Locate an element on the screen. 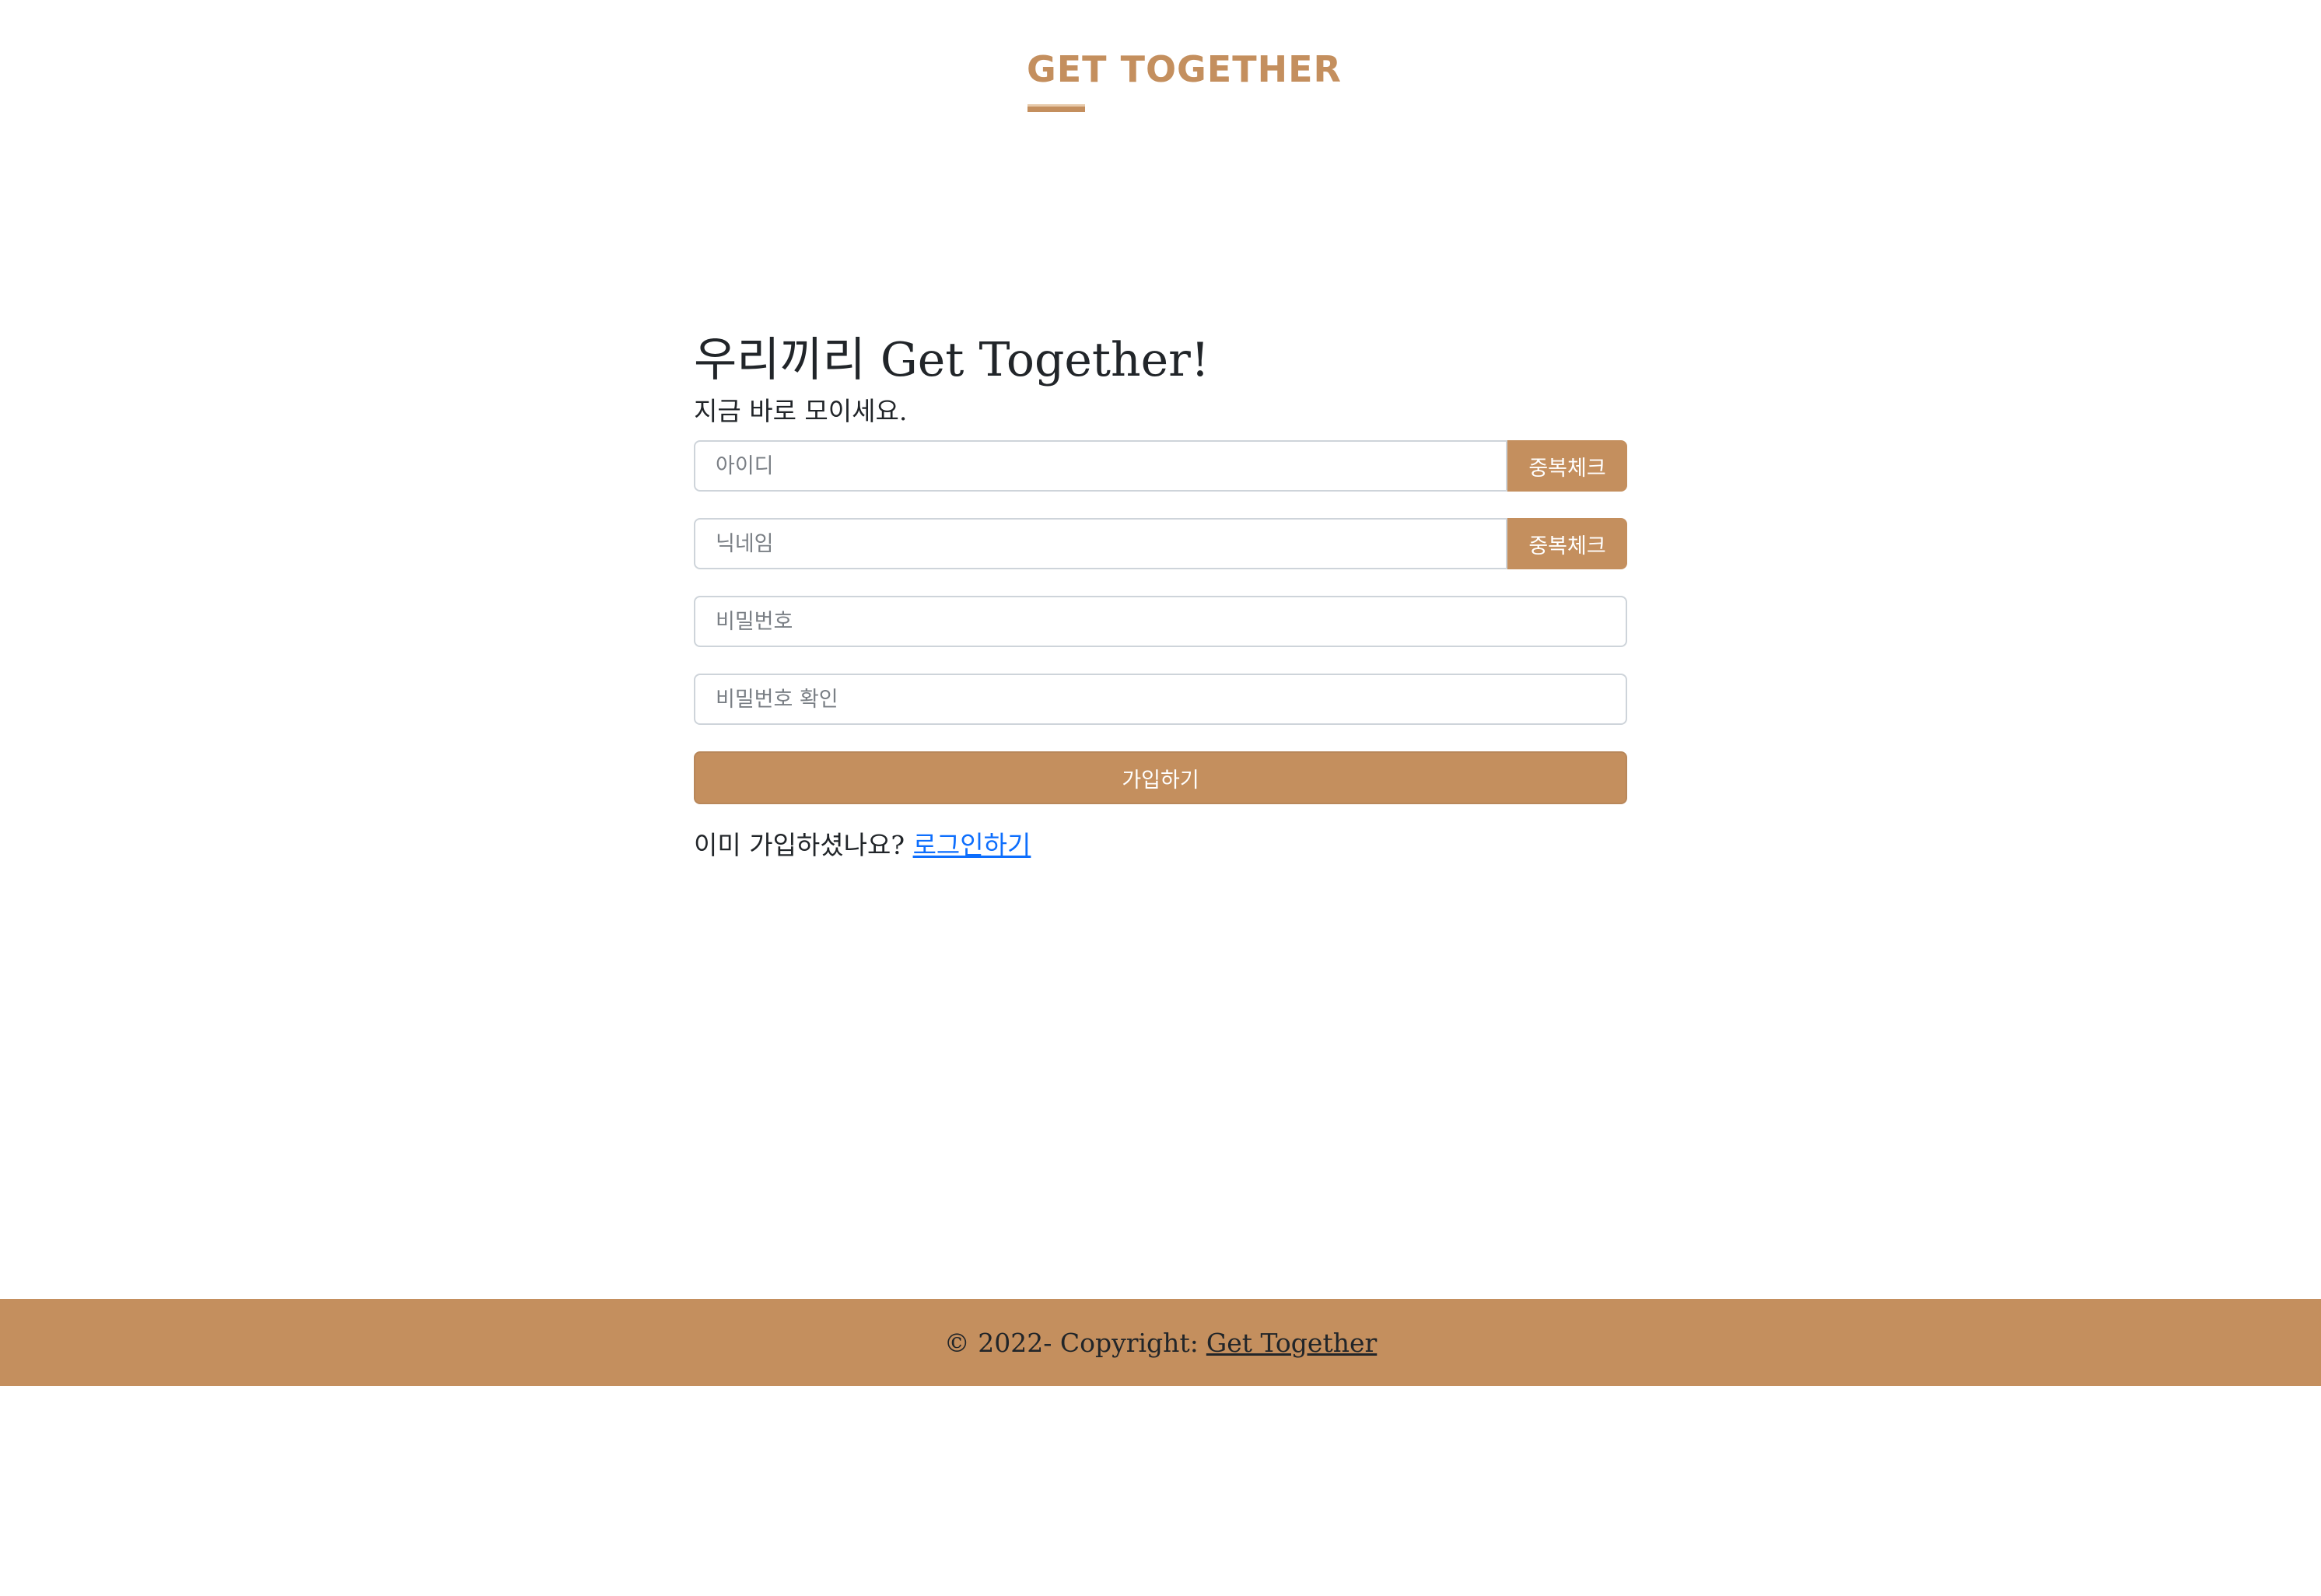 This screenshot has height=1596, width=2321. copyright-text: © 2022- Copyright: is located at coordinates (1071, 1342).